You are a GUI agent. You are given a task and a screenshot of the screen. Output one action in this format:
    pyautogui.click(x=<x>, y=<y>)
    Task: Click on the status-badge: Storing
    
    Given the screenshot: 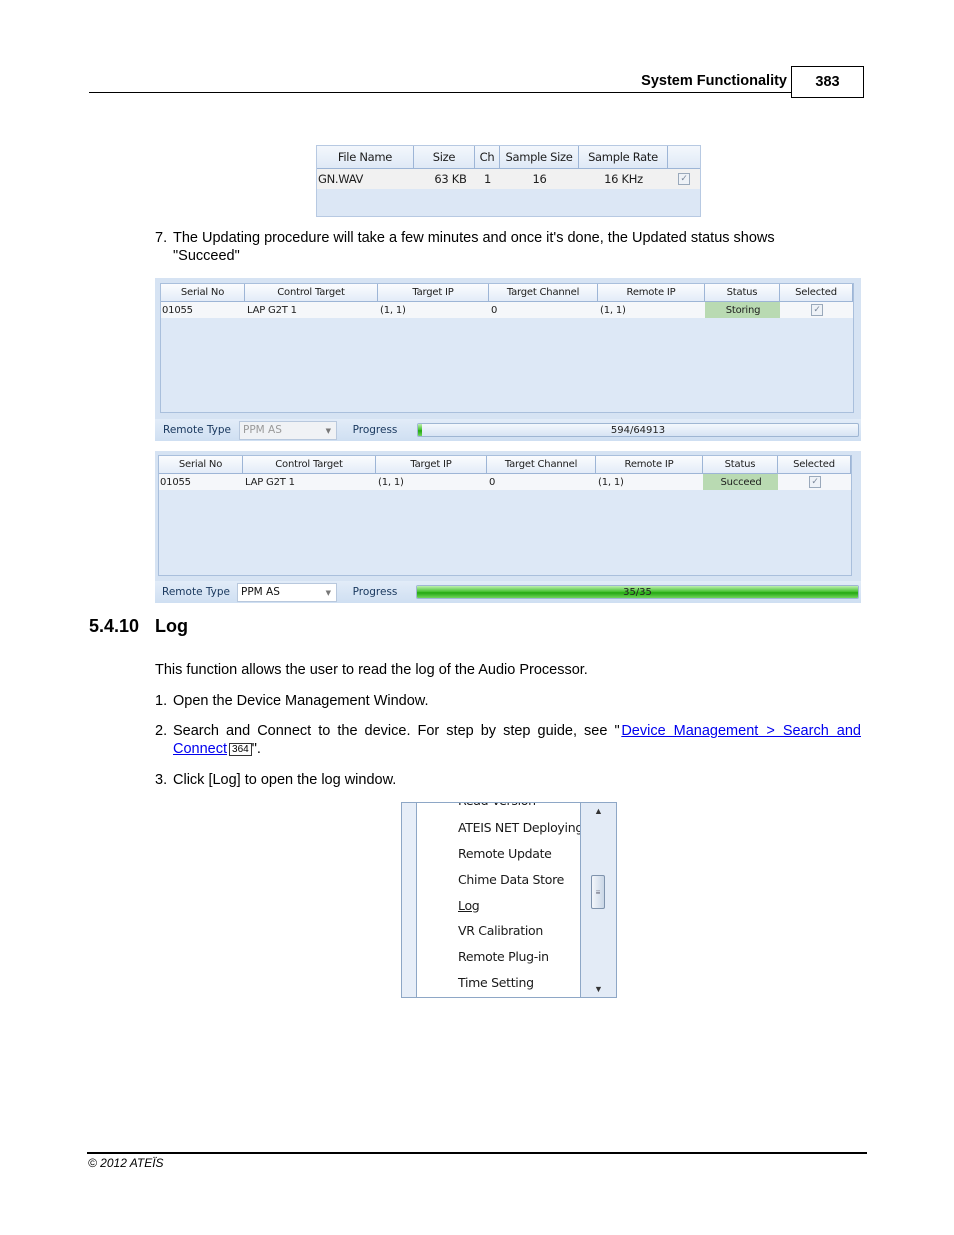 What is the action you would take?
    pyautogui.click(x=742, y=310)
    